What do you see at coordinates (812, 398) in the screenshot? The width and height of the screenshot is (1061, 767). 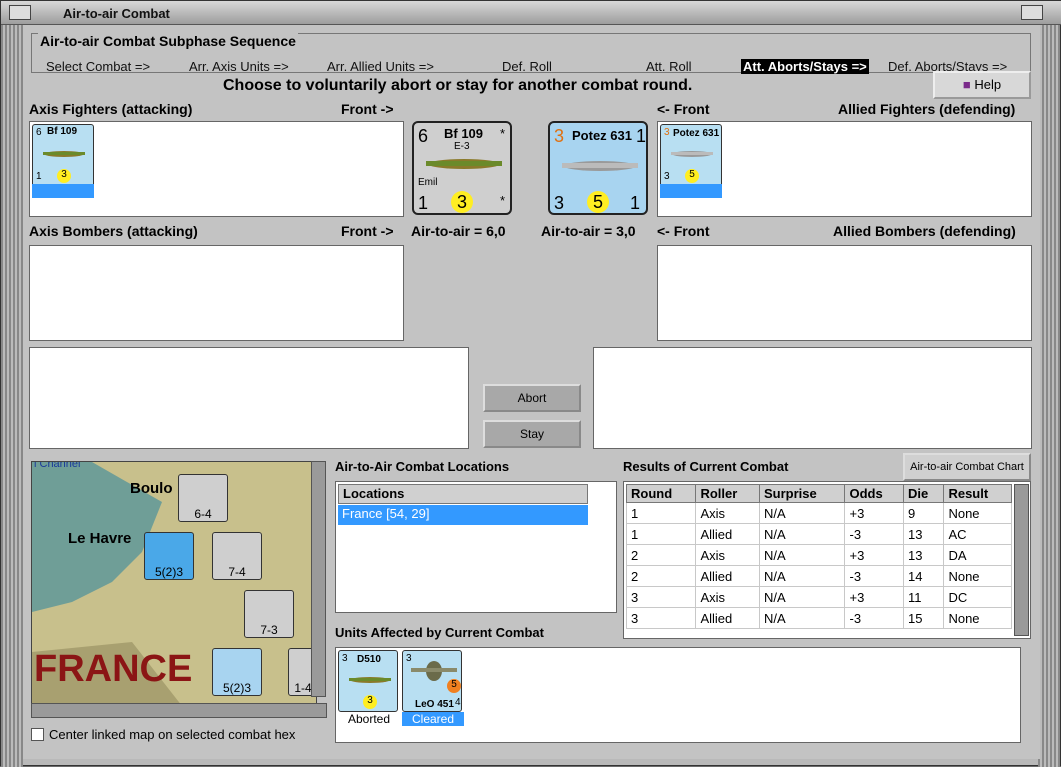 I see `allied-aborted-box` at bounding box center [812, 398].